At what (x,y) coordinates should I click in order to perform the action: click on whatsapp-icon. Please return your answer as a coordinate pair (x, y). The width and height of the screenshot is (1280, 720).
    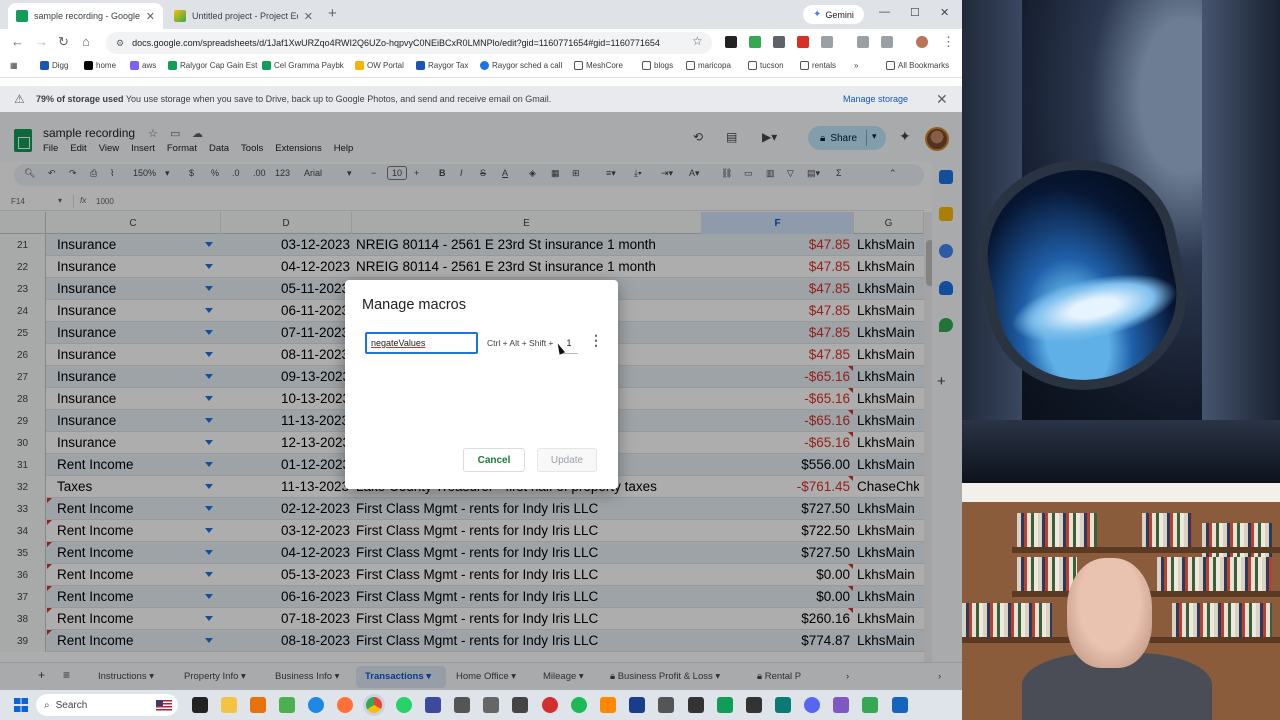
    Looking at the image, I should click on (404, 705).